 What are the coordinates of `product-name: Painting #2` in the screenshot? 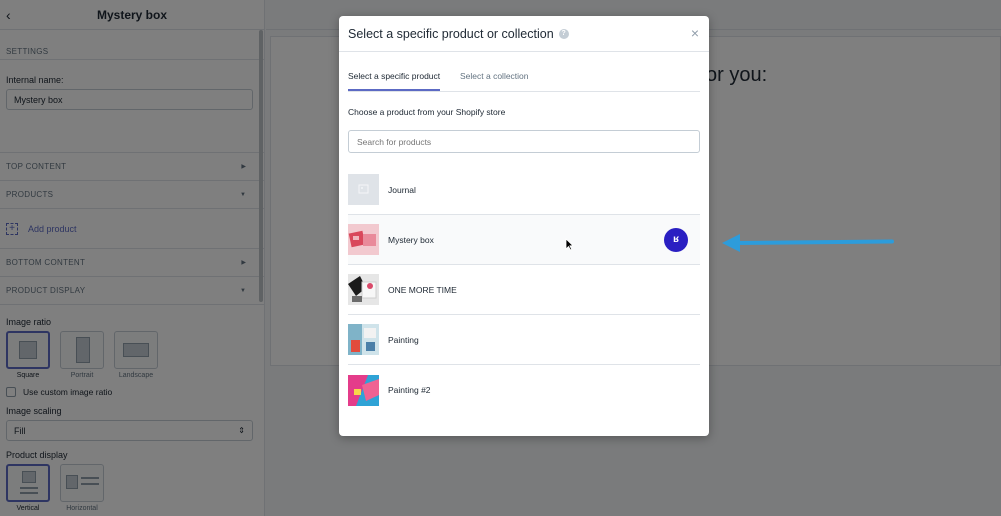 It's located at (409, 390).